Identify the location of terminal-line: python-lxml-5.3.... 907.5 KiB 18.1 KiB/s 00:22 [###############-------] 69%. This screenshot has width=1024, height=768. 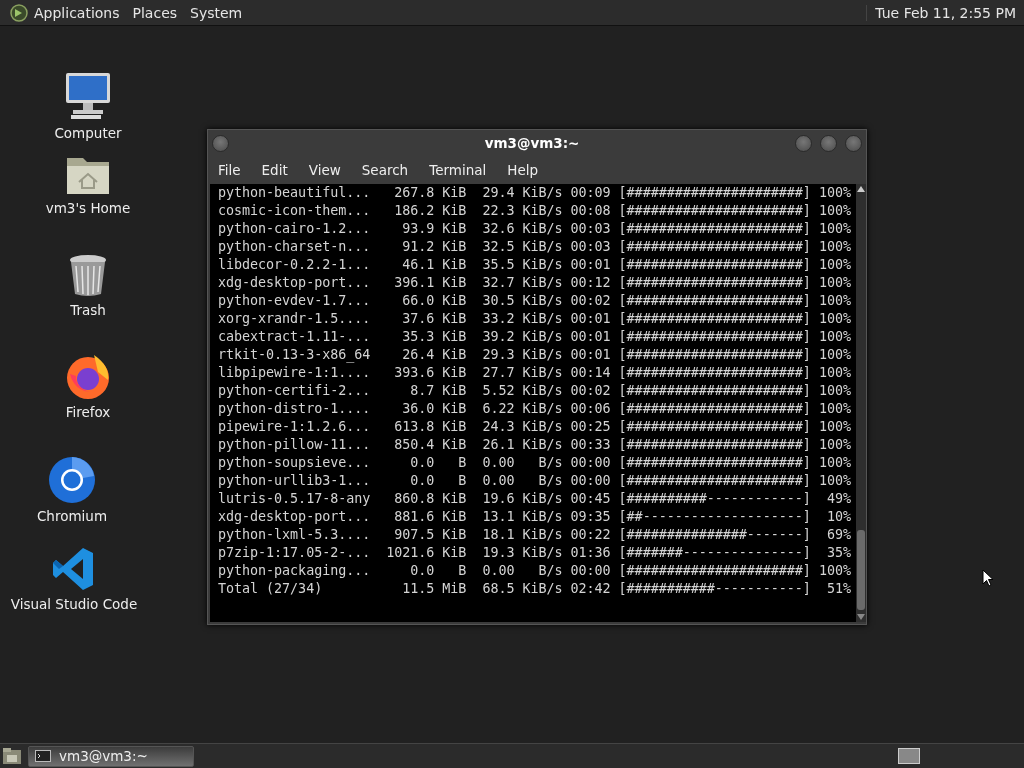
(535, 535).